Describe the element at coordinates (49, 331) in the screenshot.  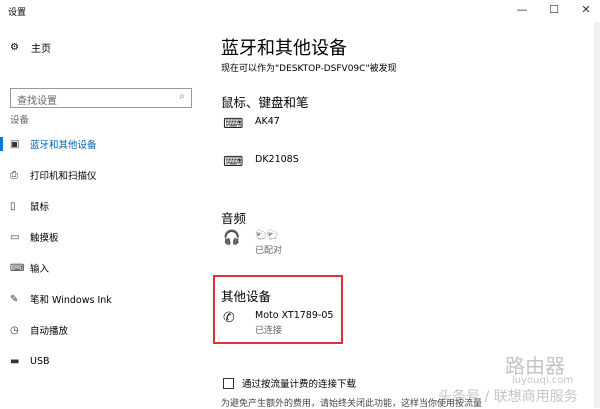
I see `sidebar-item-label: 自动播放` at that location.